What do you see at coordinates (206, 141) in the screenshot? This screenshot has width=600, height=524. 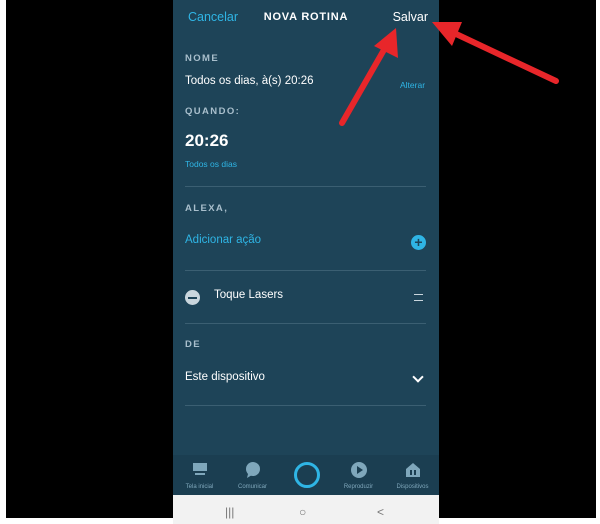 I see `schedule-time: 20:26` at bounding box center [206, 141].